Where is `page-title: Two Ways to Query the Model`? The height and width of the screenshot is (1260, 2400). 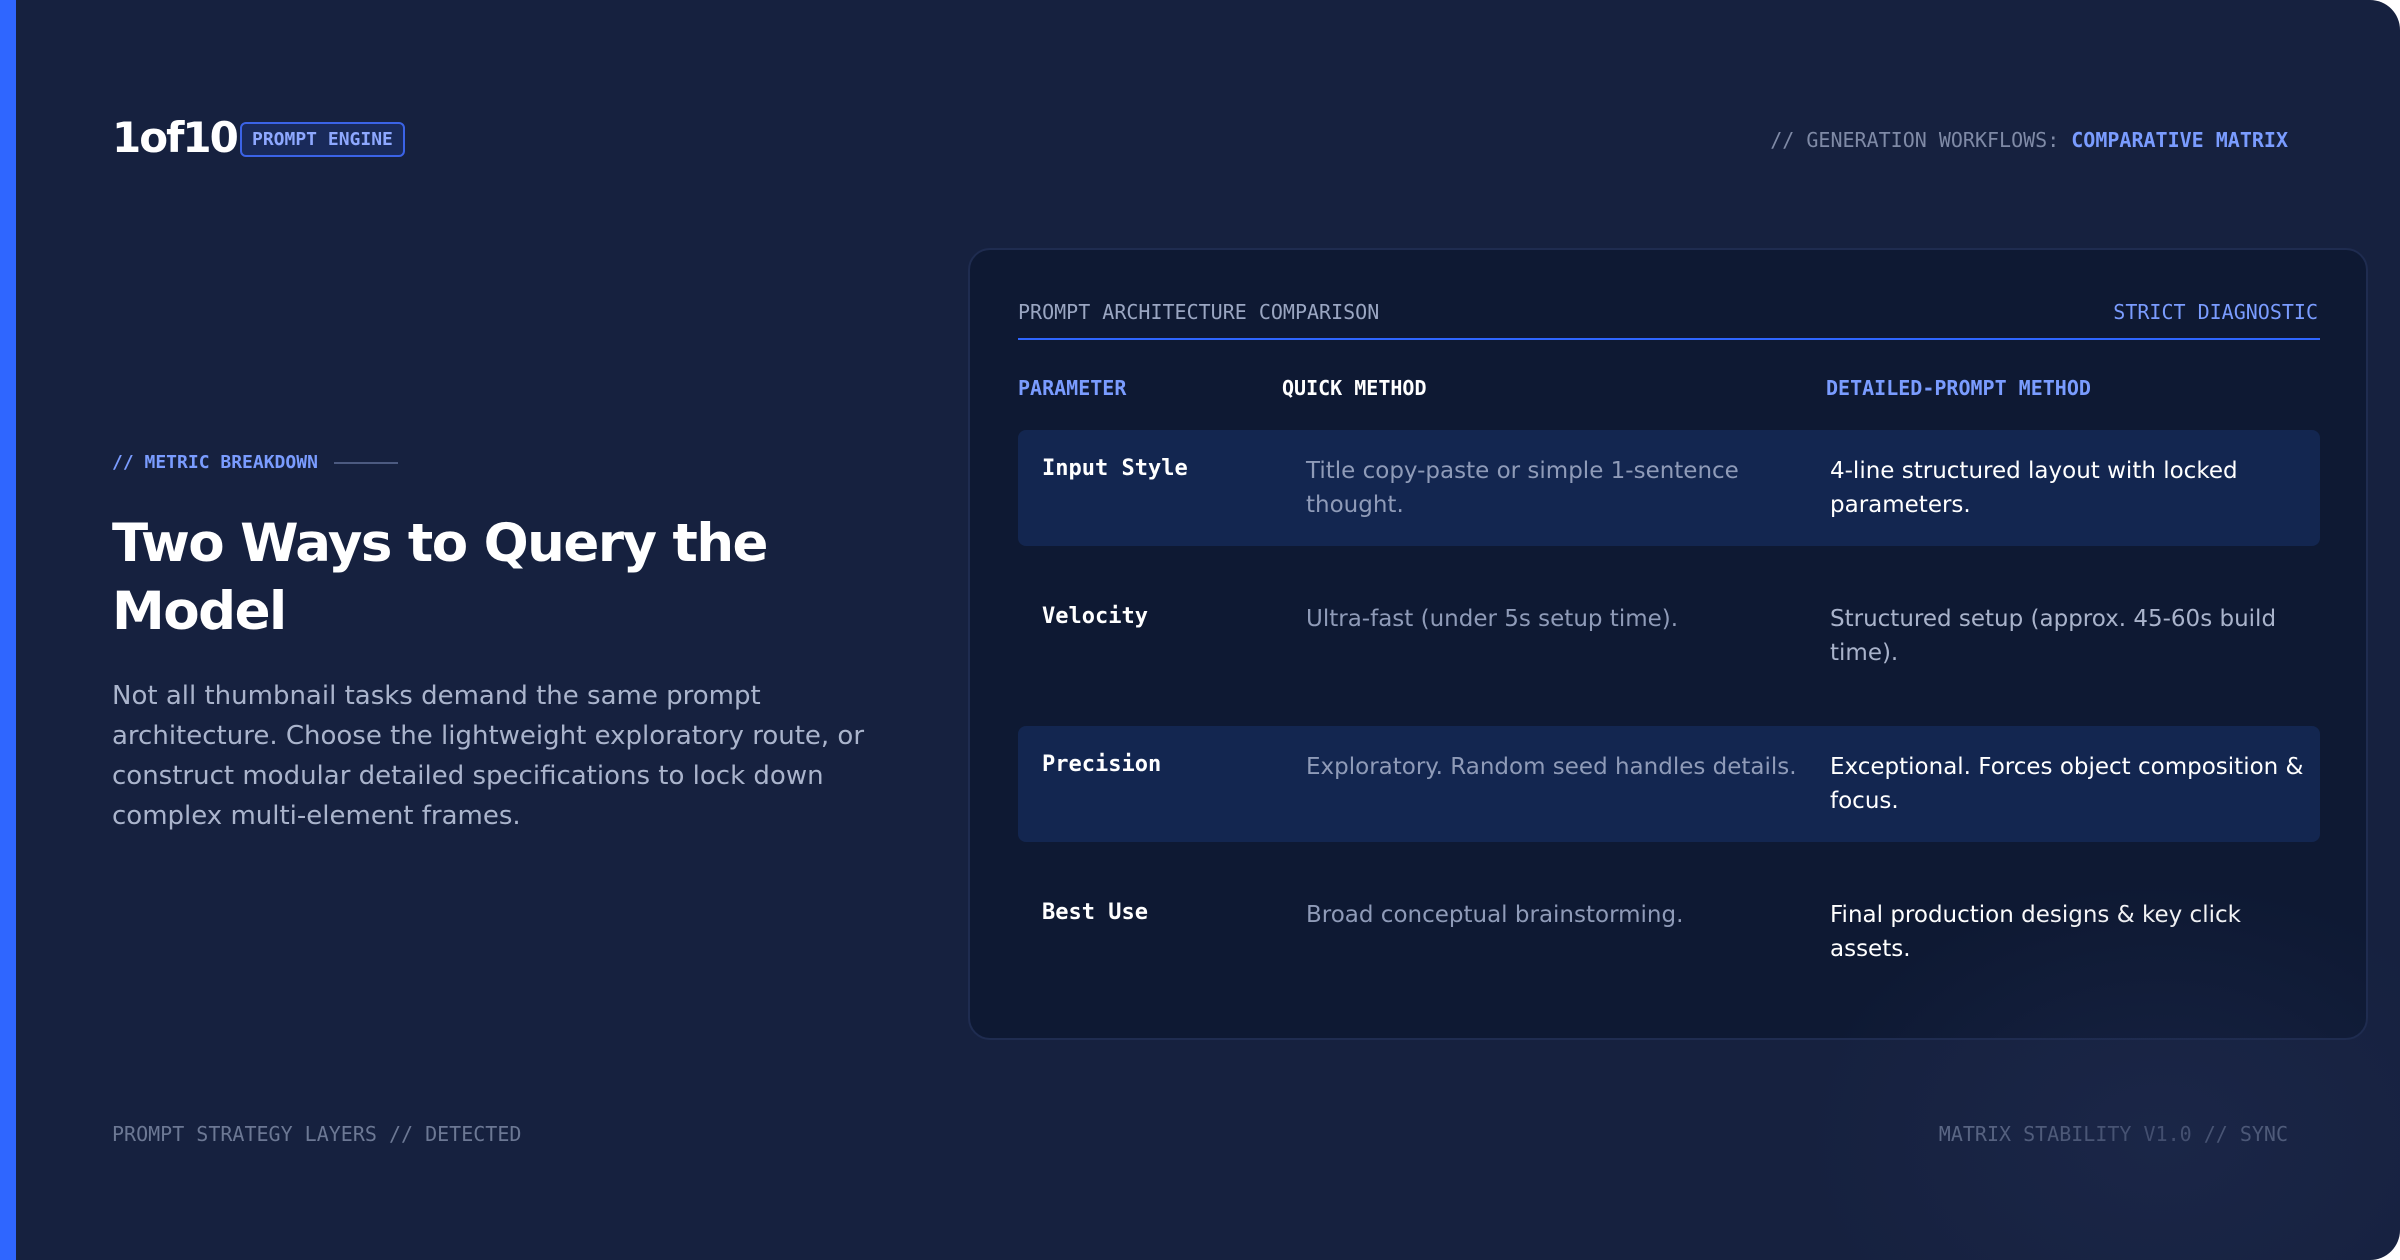 page-title: Two Ways to Query the Model is located at coordinates (440, 577).